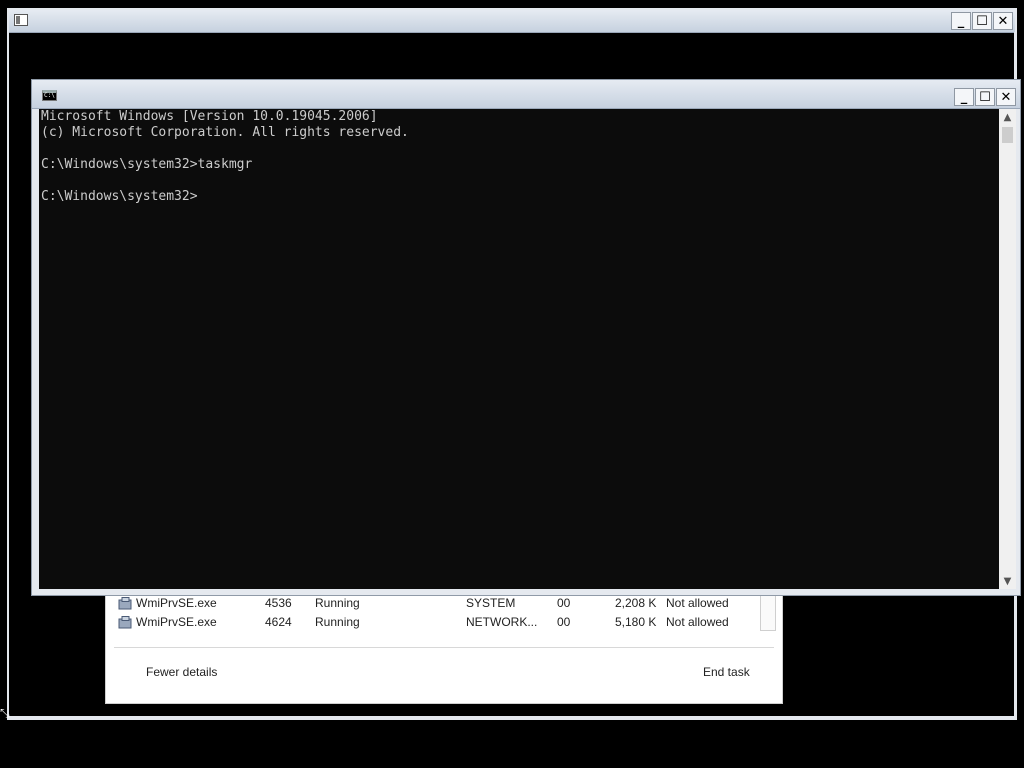 This screenshot has width=1024, height=768. What do you see at coordinates (1007, 349) in the screenshot?
I see `vertical-scrollbar: ▲ ▼` at bounding box center [1007, 349].